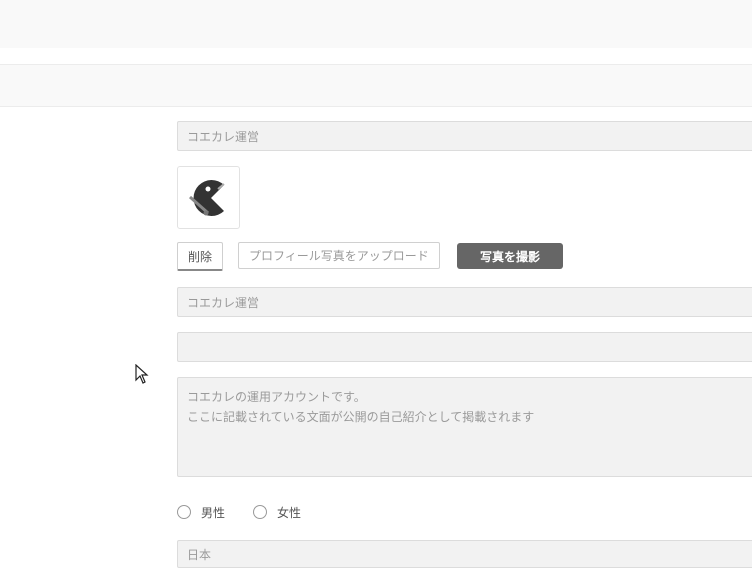 Image resolution: width=752 pixels, height=568 pixels. I want to click on gender-male-label: 男性, so click(213, 512).